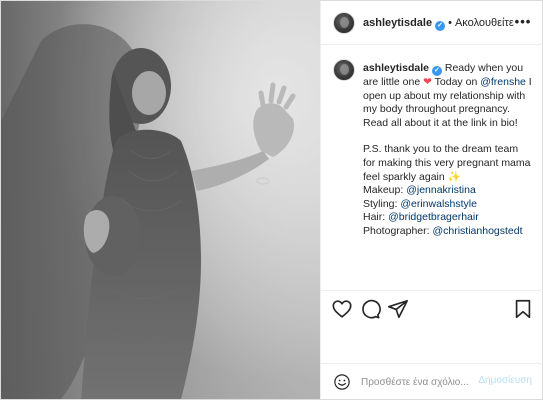  What do you see at coordinates (382, 203) in the screenshot?
I see `styling-label: Styling:` at bounding box center [382, 203].